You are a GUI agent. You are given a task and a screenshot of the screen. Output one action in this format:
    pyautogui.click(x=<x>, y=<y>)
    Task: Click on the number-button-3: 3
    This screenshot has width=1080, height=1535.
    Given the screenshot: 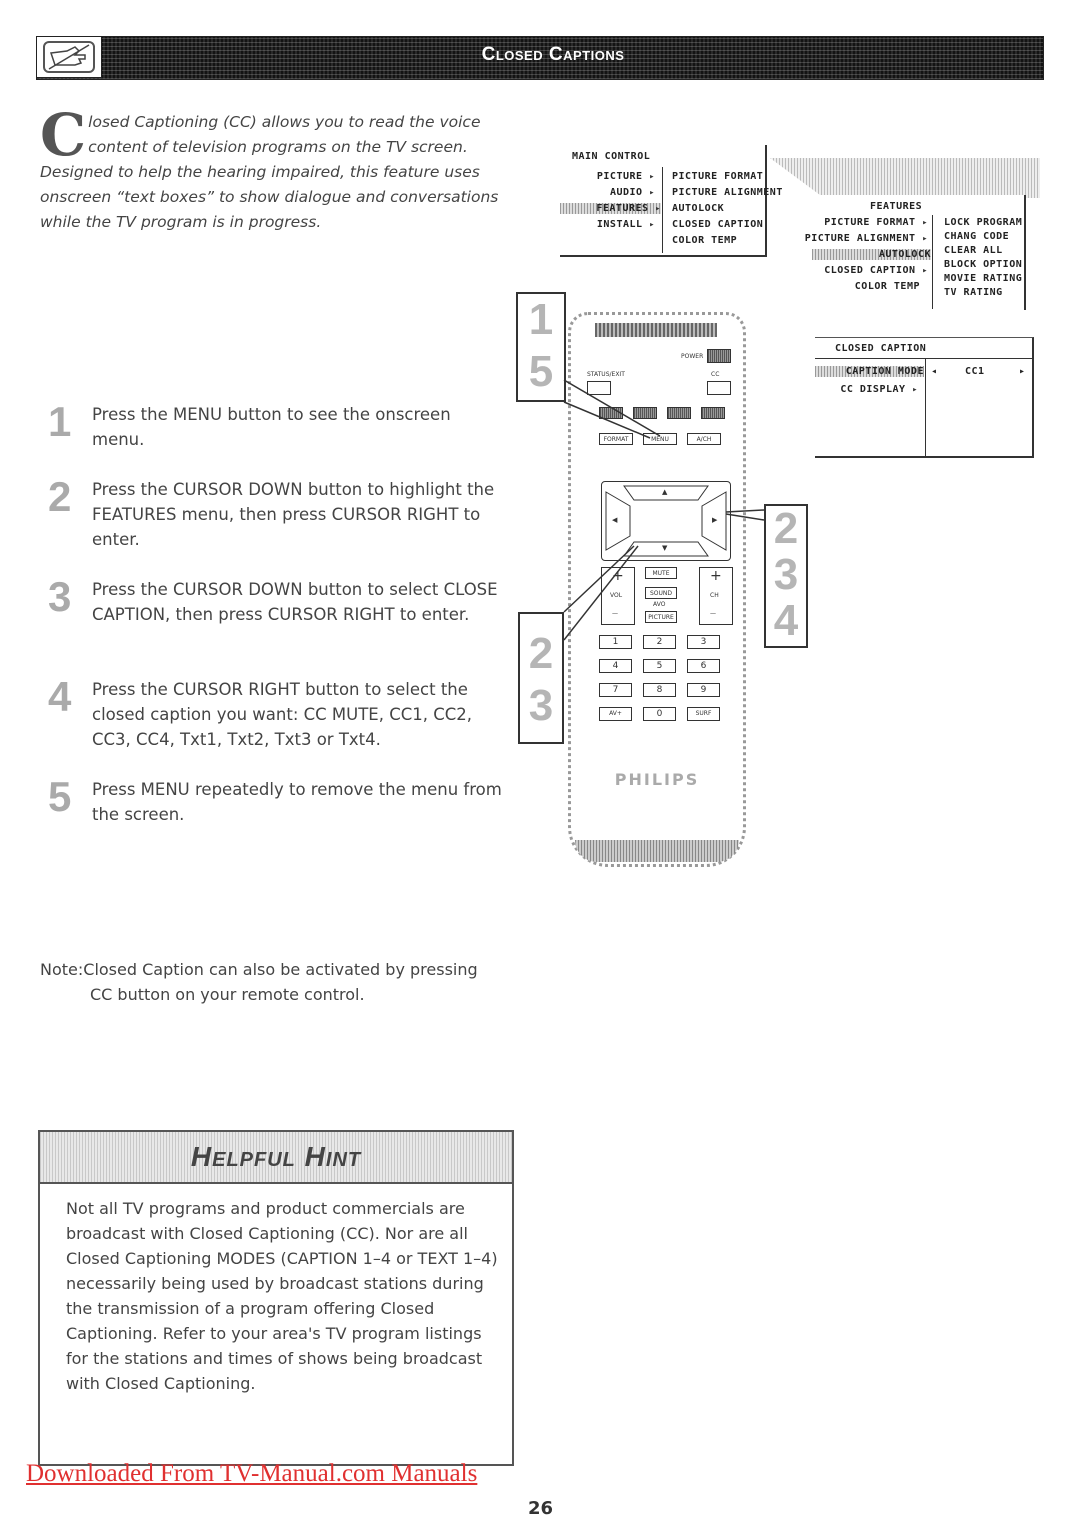 What is the action you would take?
    pyautogui.click(x=703, y=642)
    